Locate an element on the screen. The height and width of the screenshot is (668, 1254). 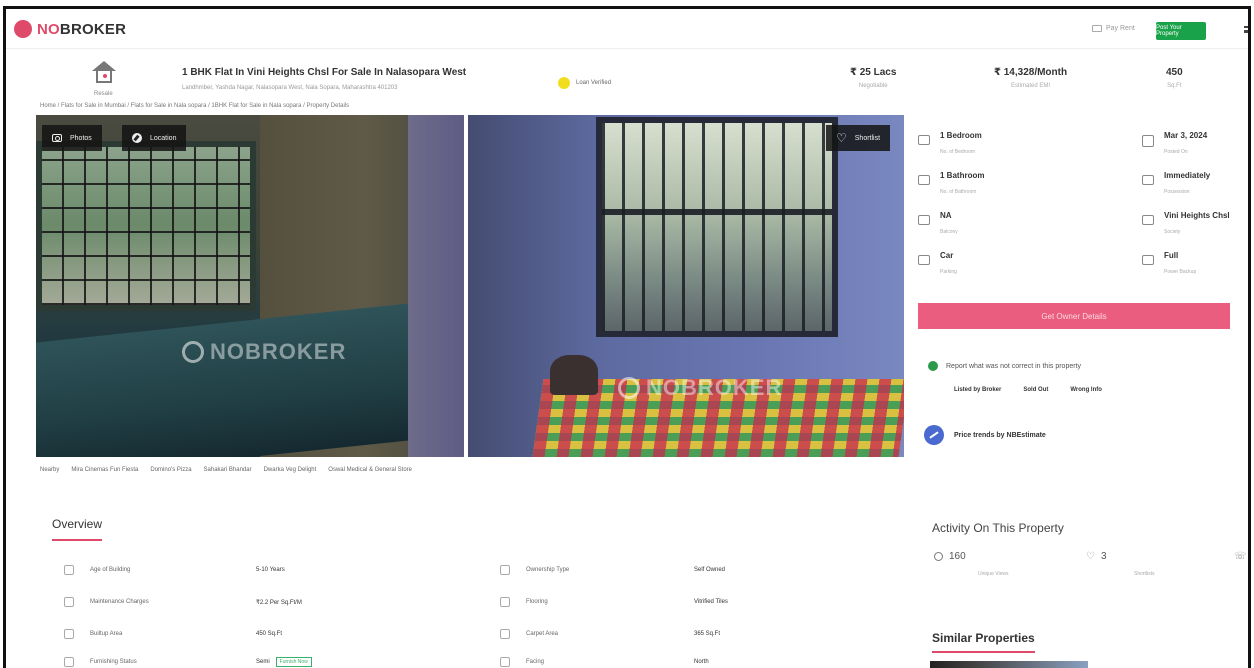
similar-property-thumbnail is located at coordinates (1009, 664).